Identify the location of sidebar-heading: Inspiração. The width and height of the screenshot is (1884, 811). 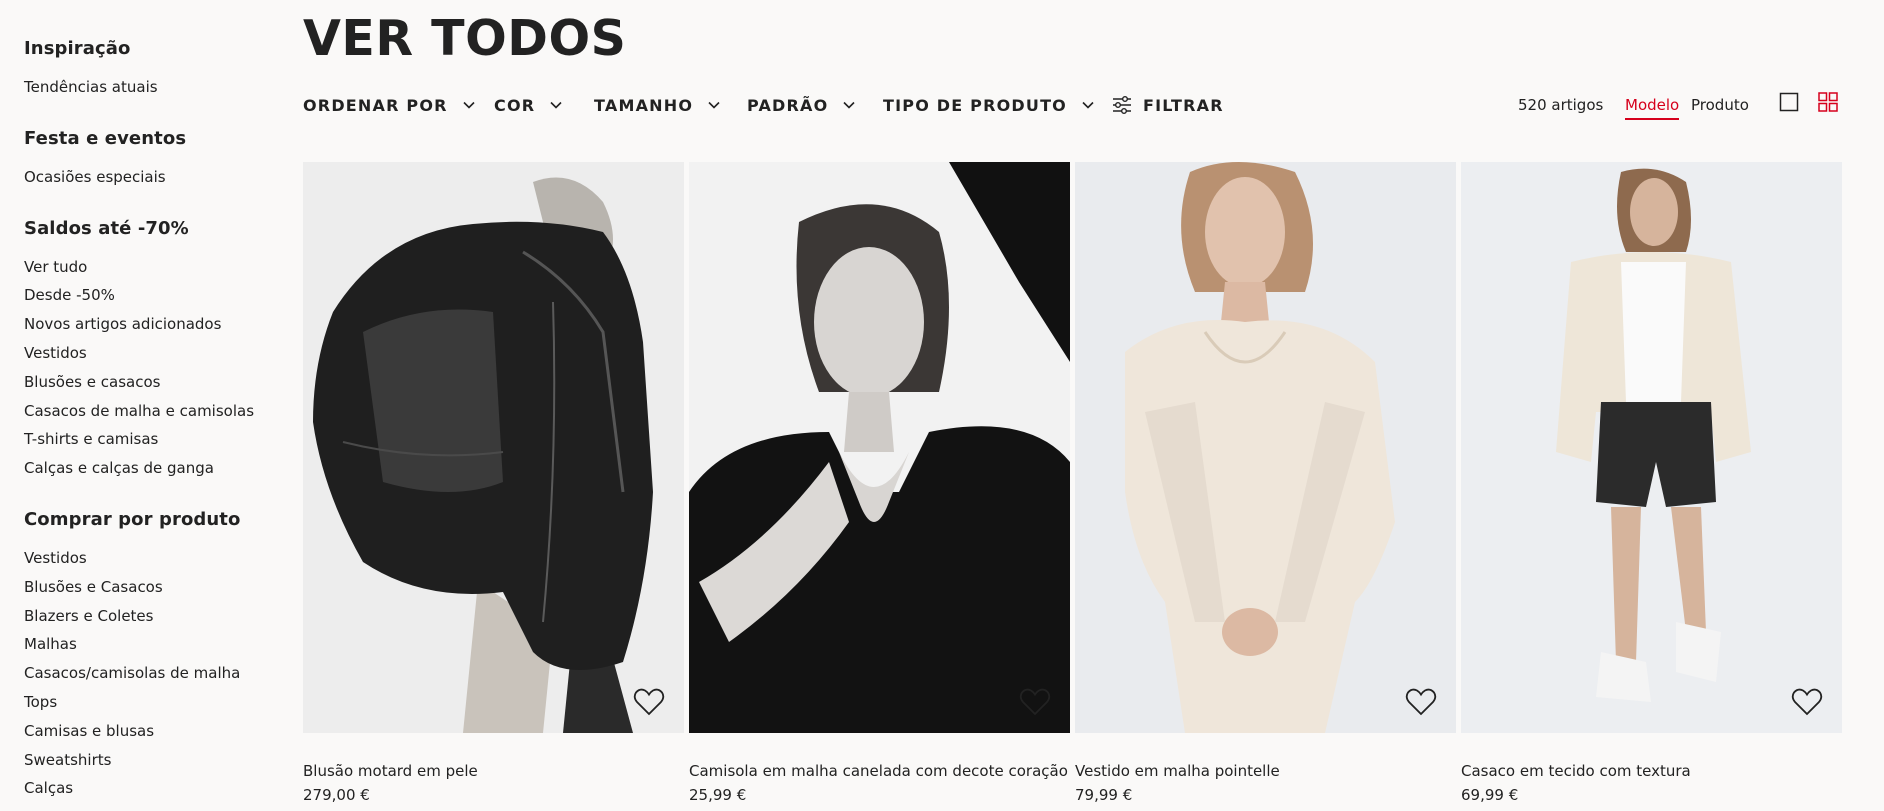
(157, 48).